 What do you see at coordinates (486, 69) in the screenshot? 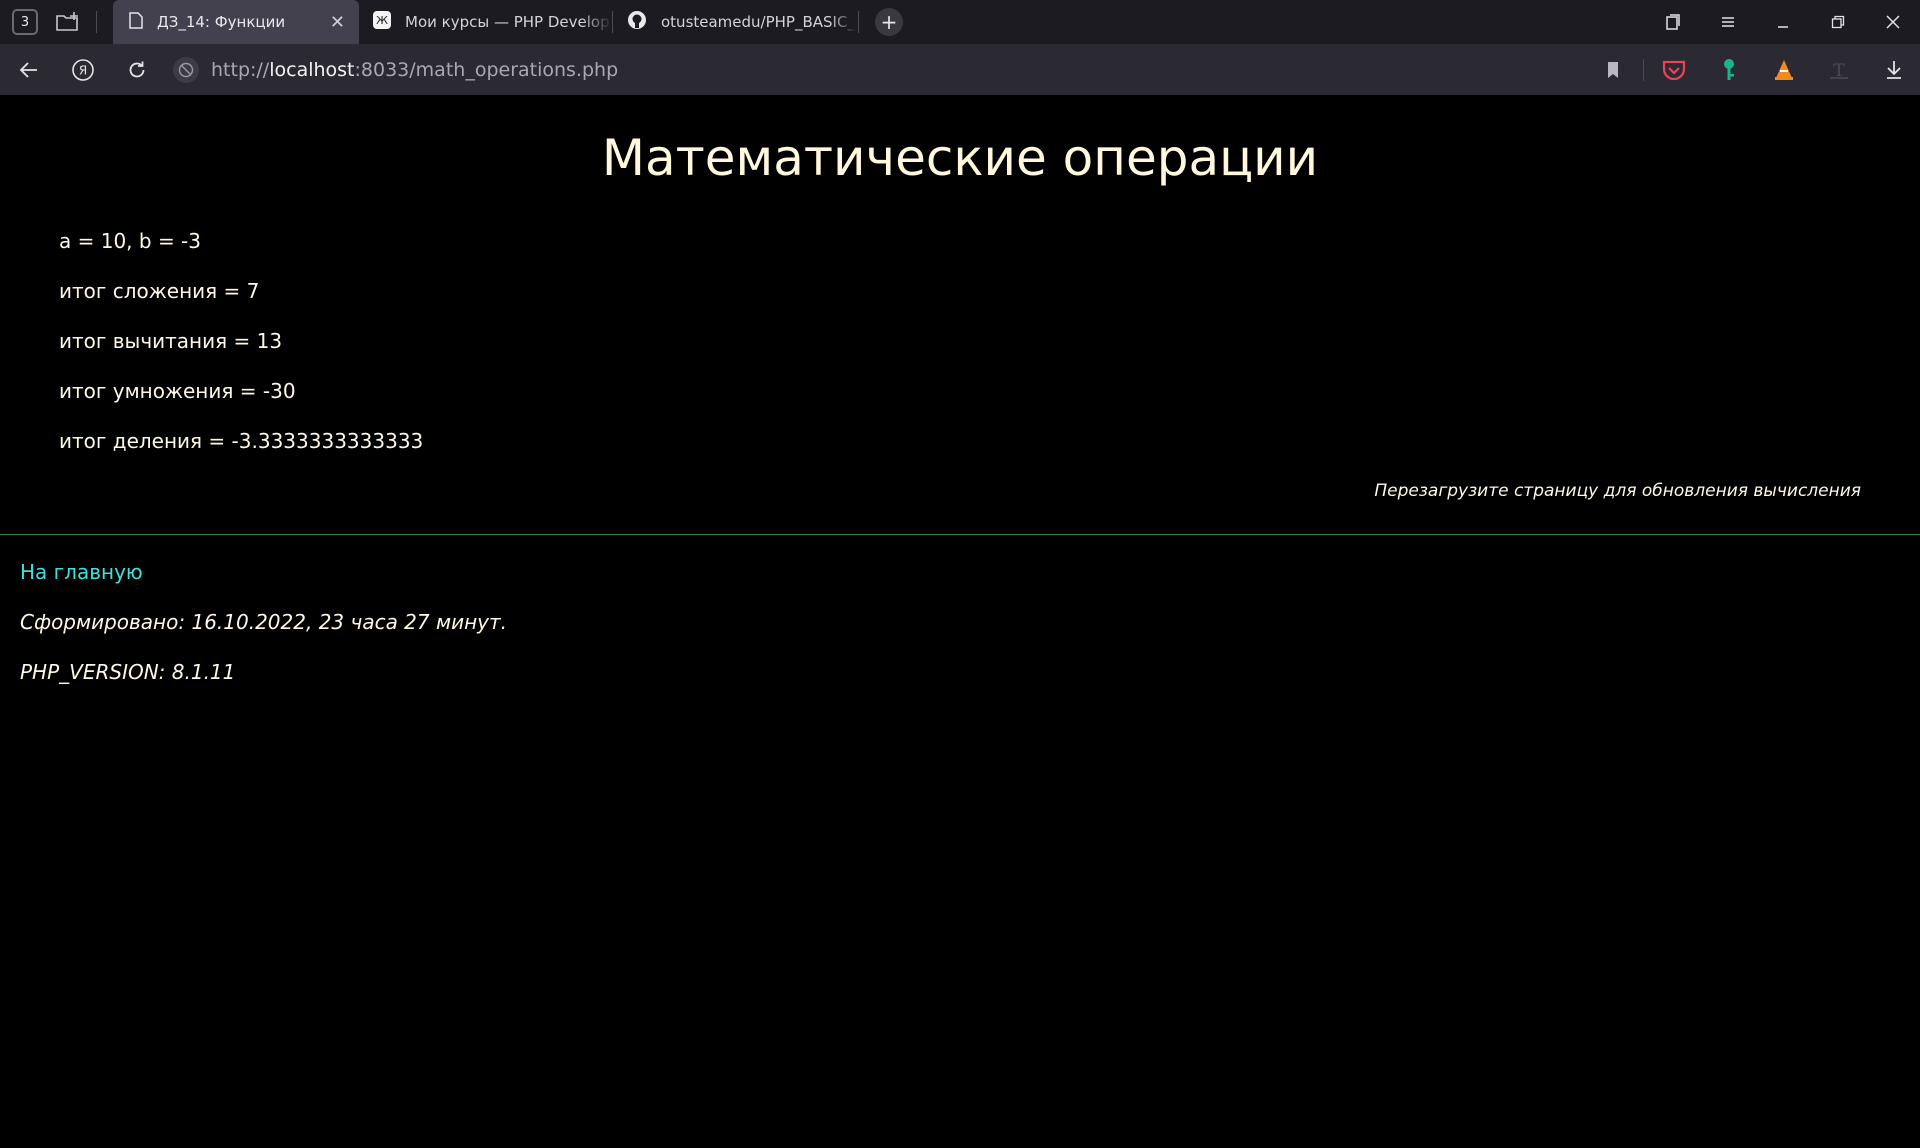
I see `url-path: :8033/math_operations.php` at bounding box center [486, 69].